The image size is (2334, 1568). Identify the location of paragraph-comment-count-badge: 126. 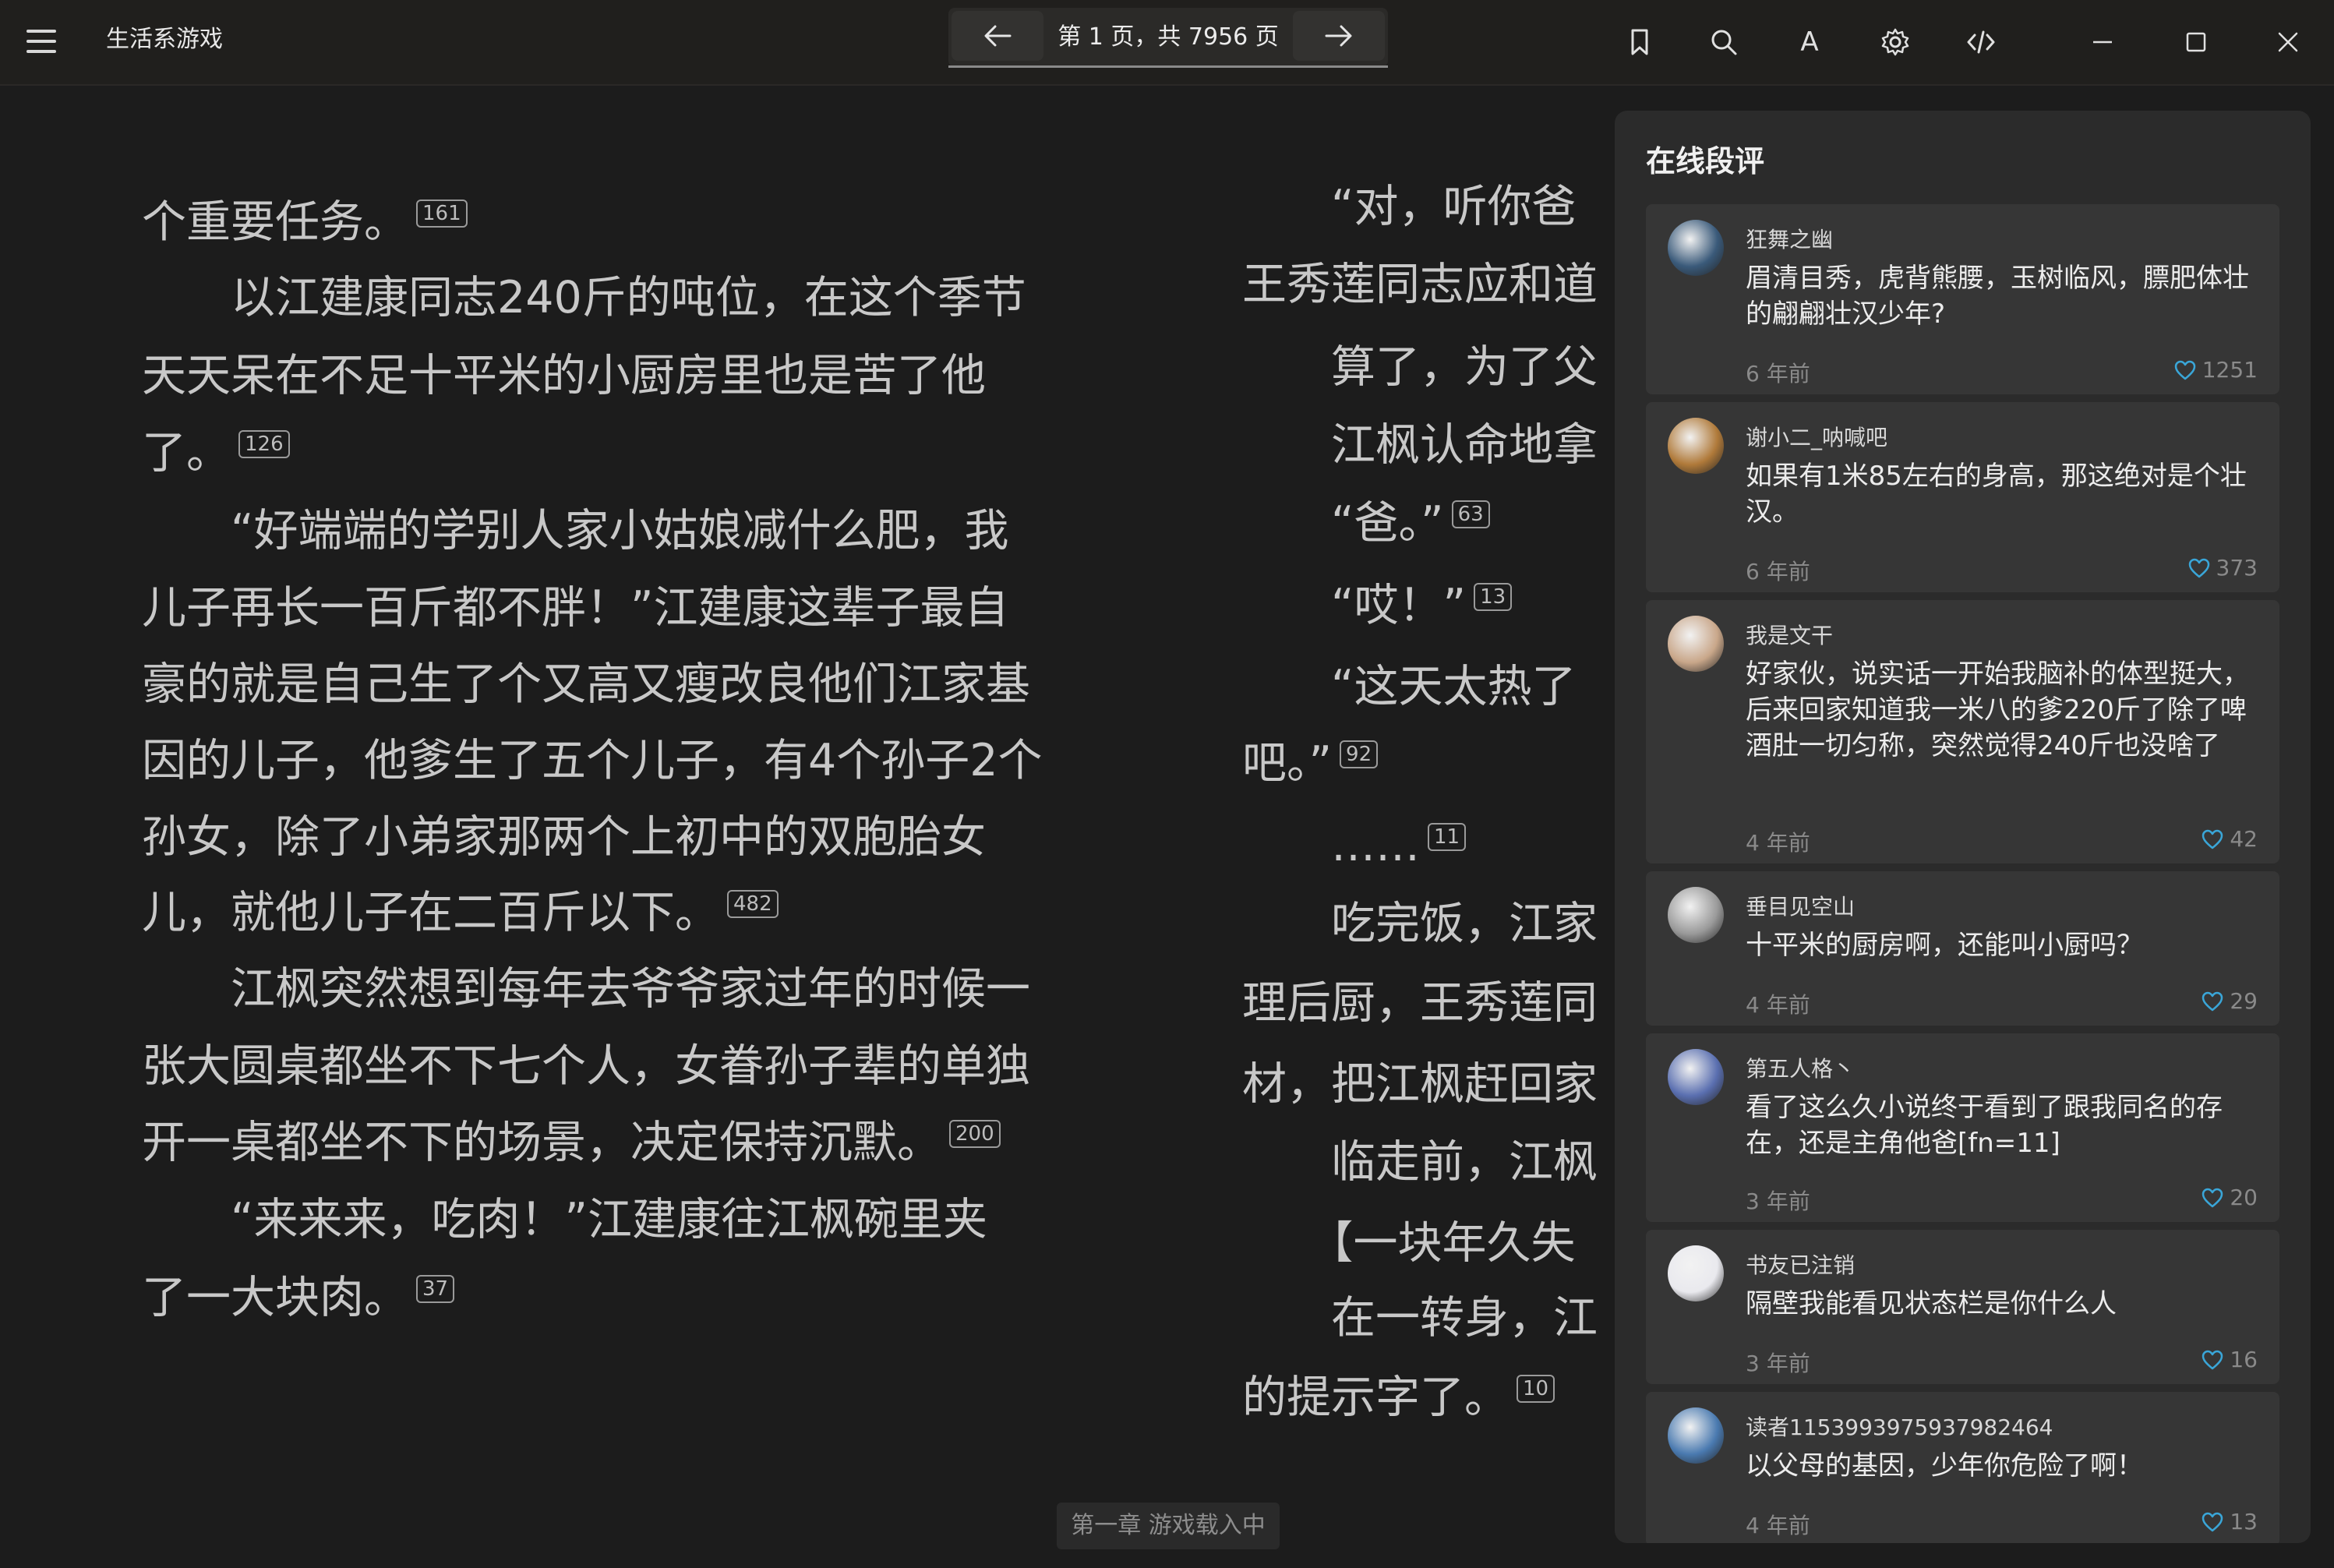
(264, 444).